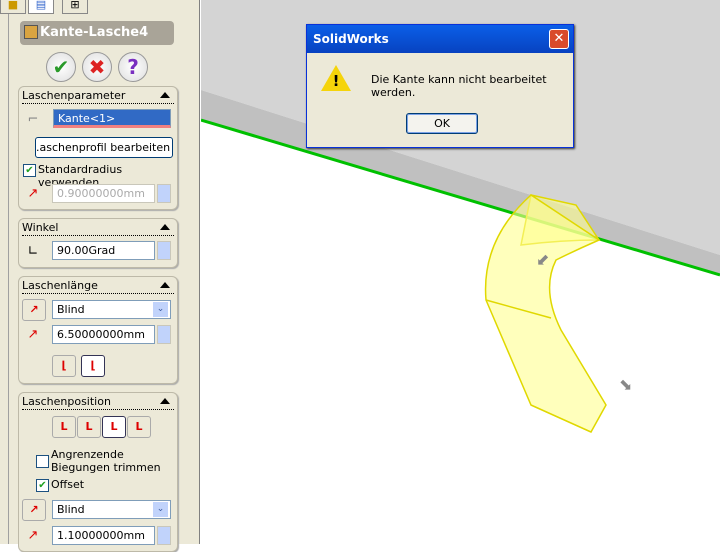  I want to click on bend-outside-icon: L, so click(114, 426).